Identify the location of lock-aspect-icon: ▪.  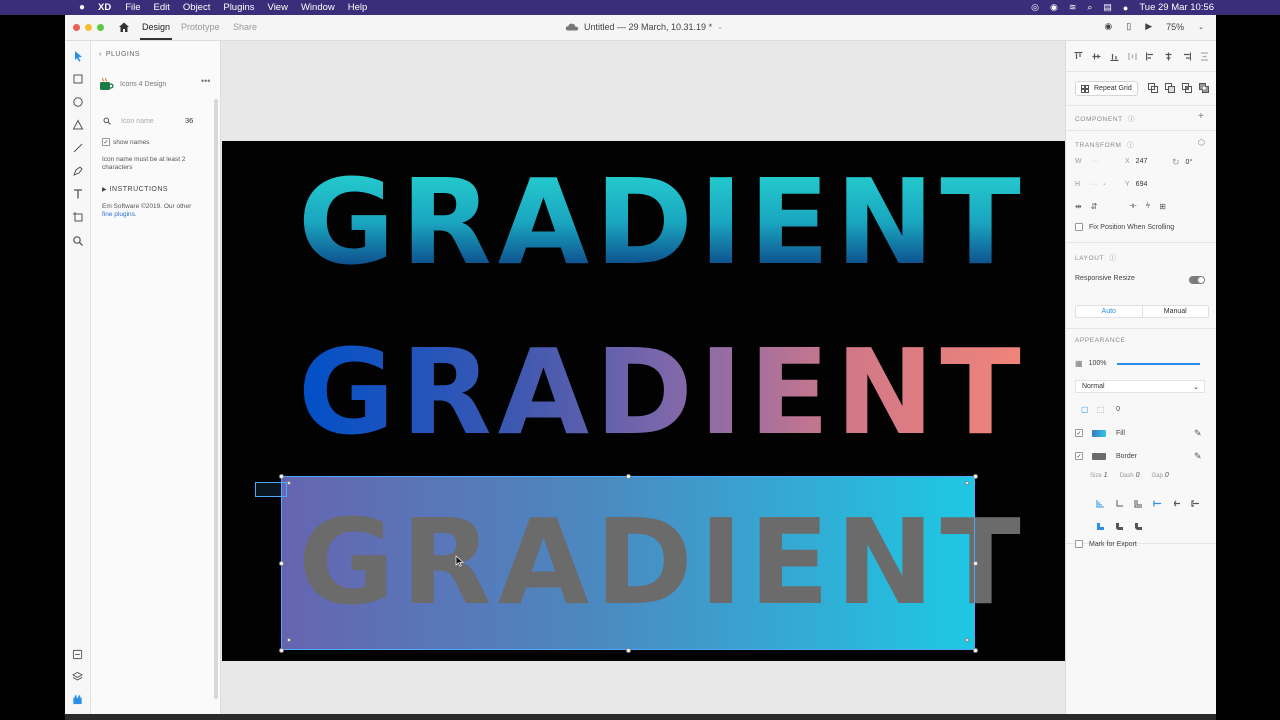
(1104, 185).